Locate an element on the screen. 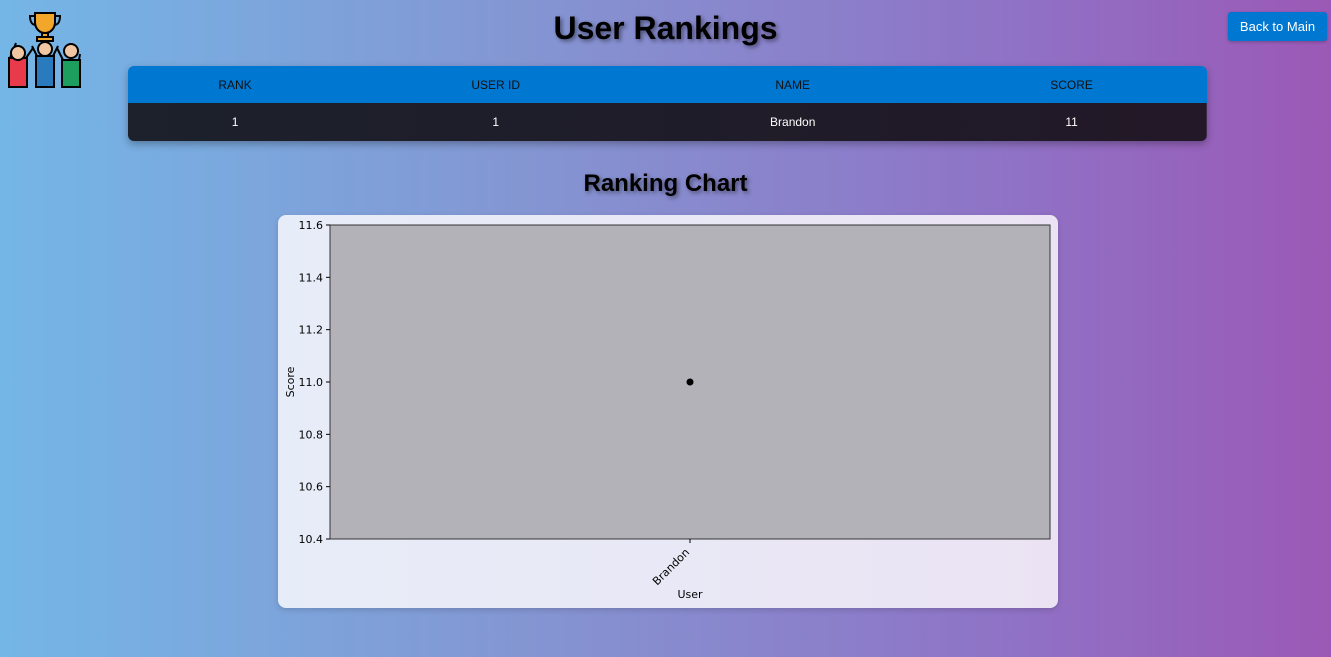  y-tick-label: 11.6 is located at coordinates (311, 225).